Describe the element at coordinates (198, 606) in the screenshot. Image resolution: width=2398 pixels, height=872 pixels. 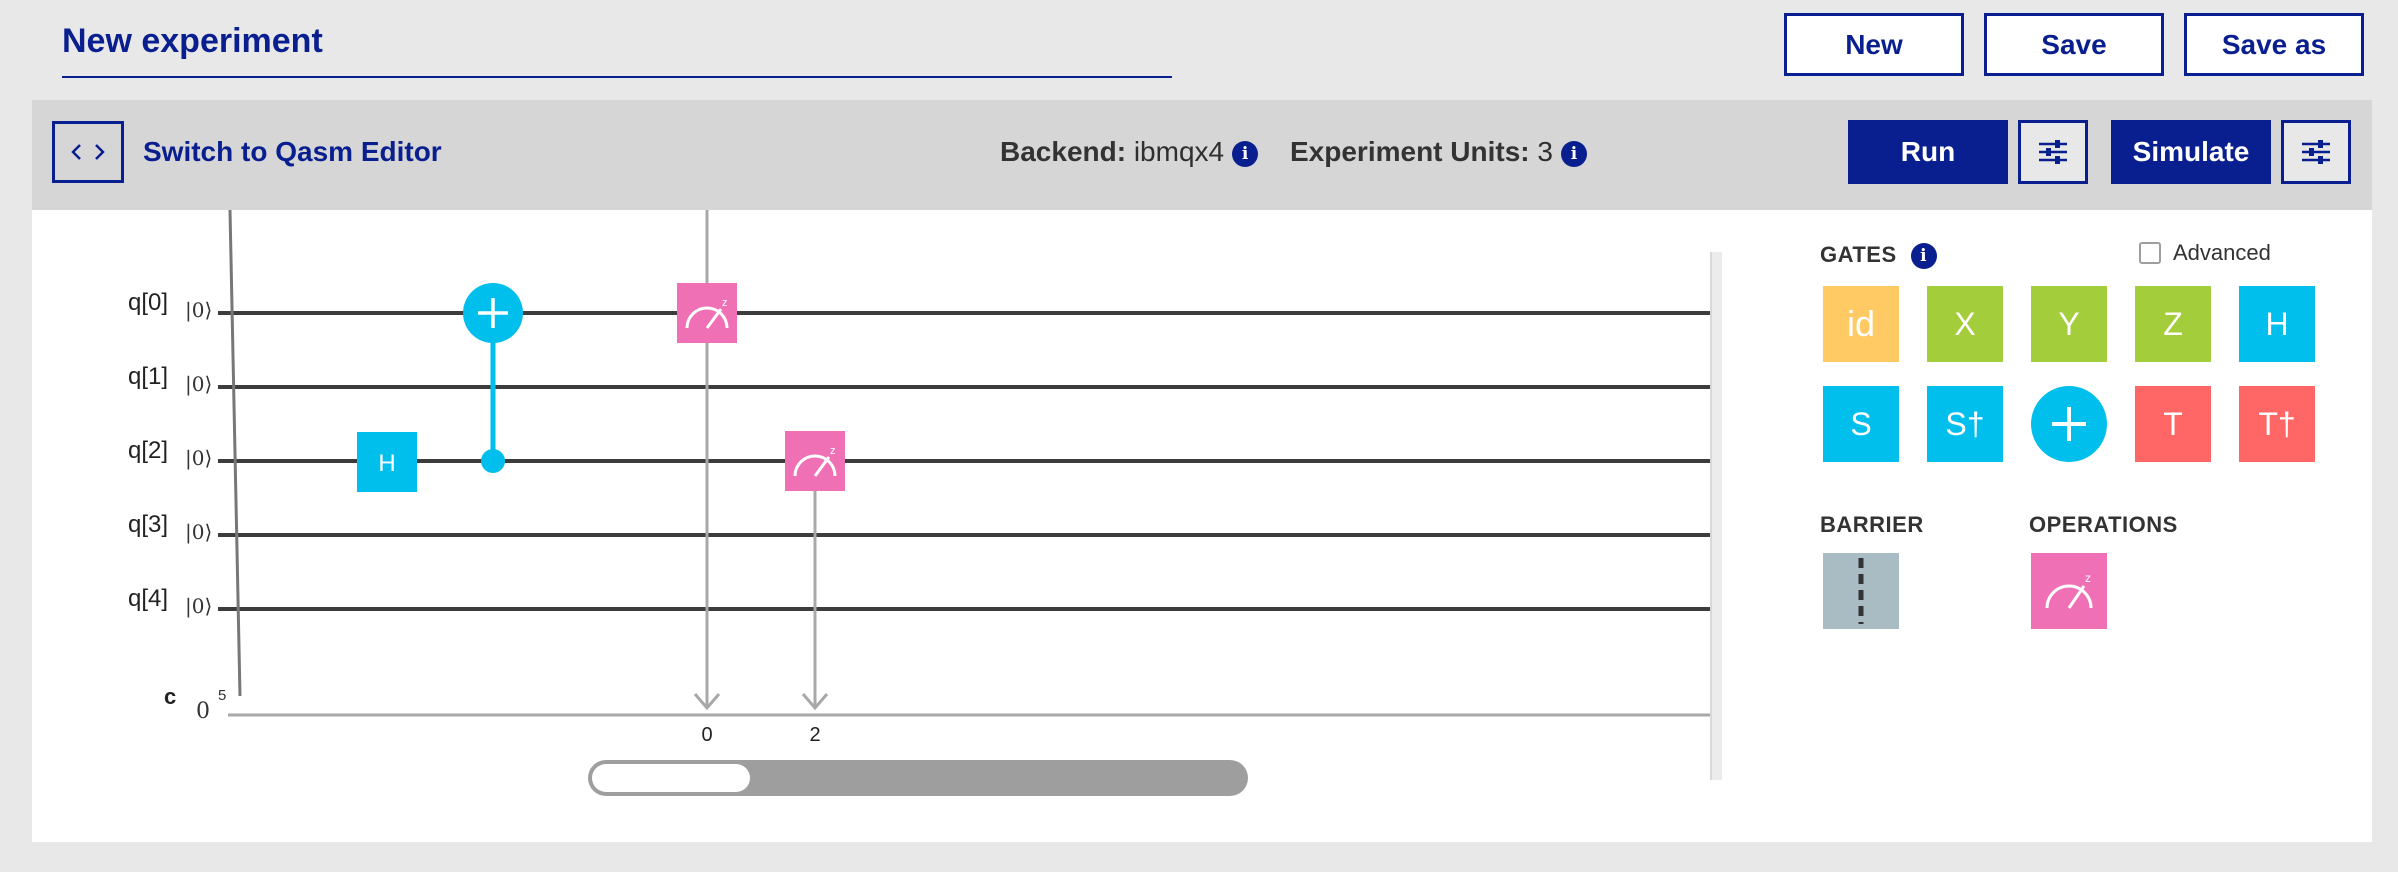
I see `qubit-init-4: |0⟩` at that location.